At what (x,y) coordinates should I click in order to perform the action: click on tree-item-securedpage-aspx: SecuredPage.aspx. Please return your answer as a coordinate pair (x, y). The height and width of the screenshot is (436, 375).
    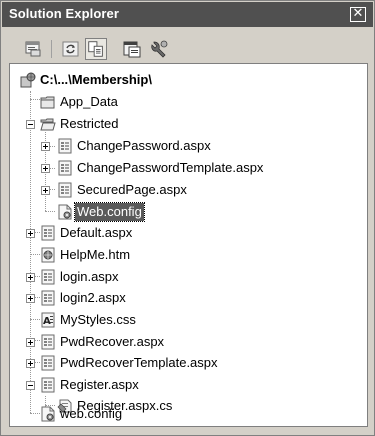
    Looking at the image, I should click on (188, 190).